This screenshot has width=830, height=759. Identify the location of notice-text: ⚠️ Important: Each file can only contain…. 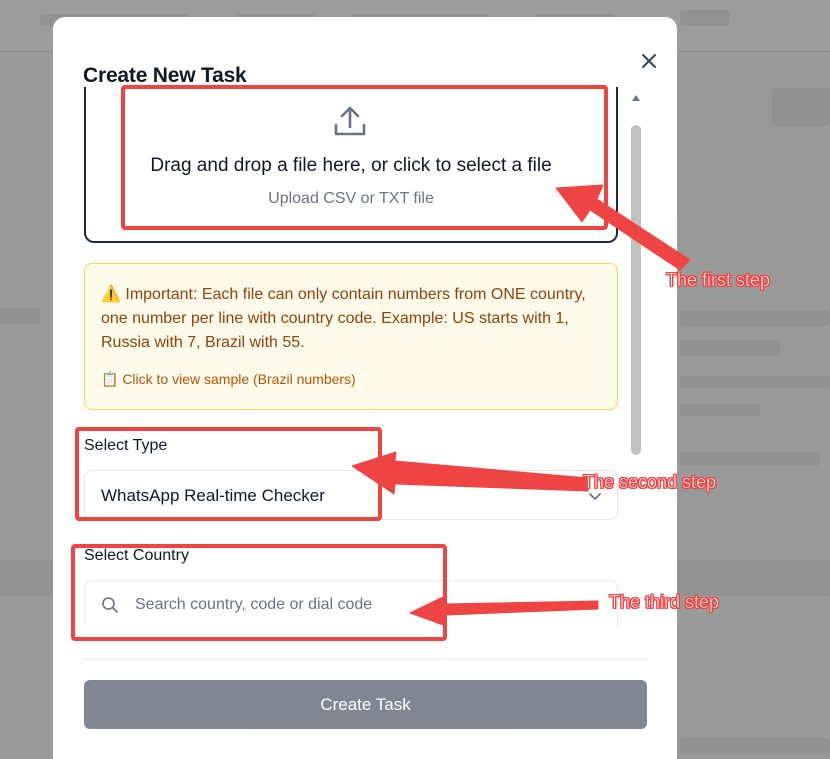
(343, 318).